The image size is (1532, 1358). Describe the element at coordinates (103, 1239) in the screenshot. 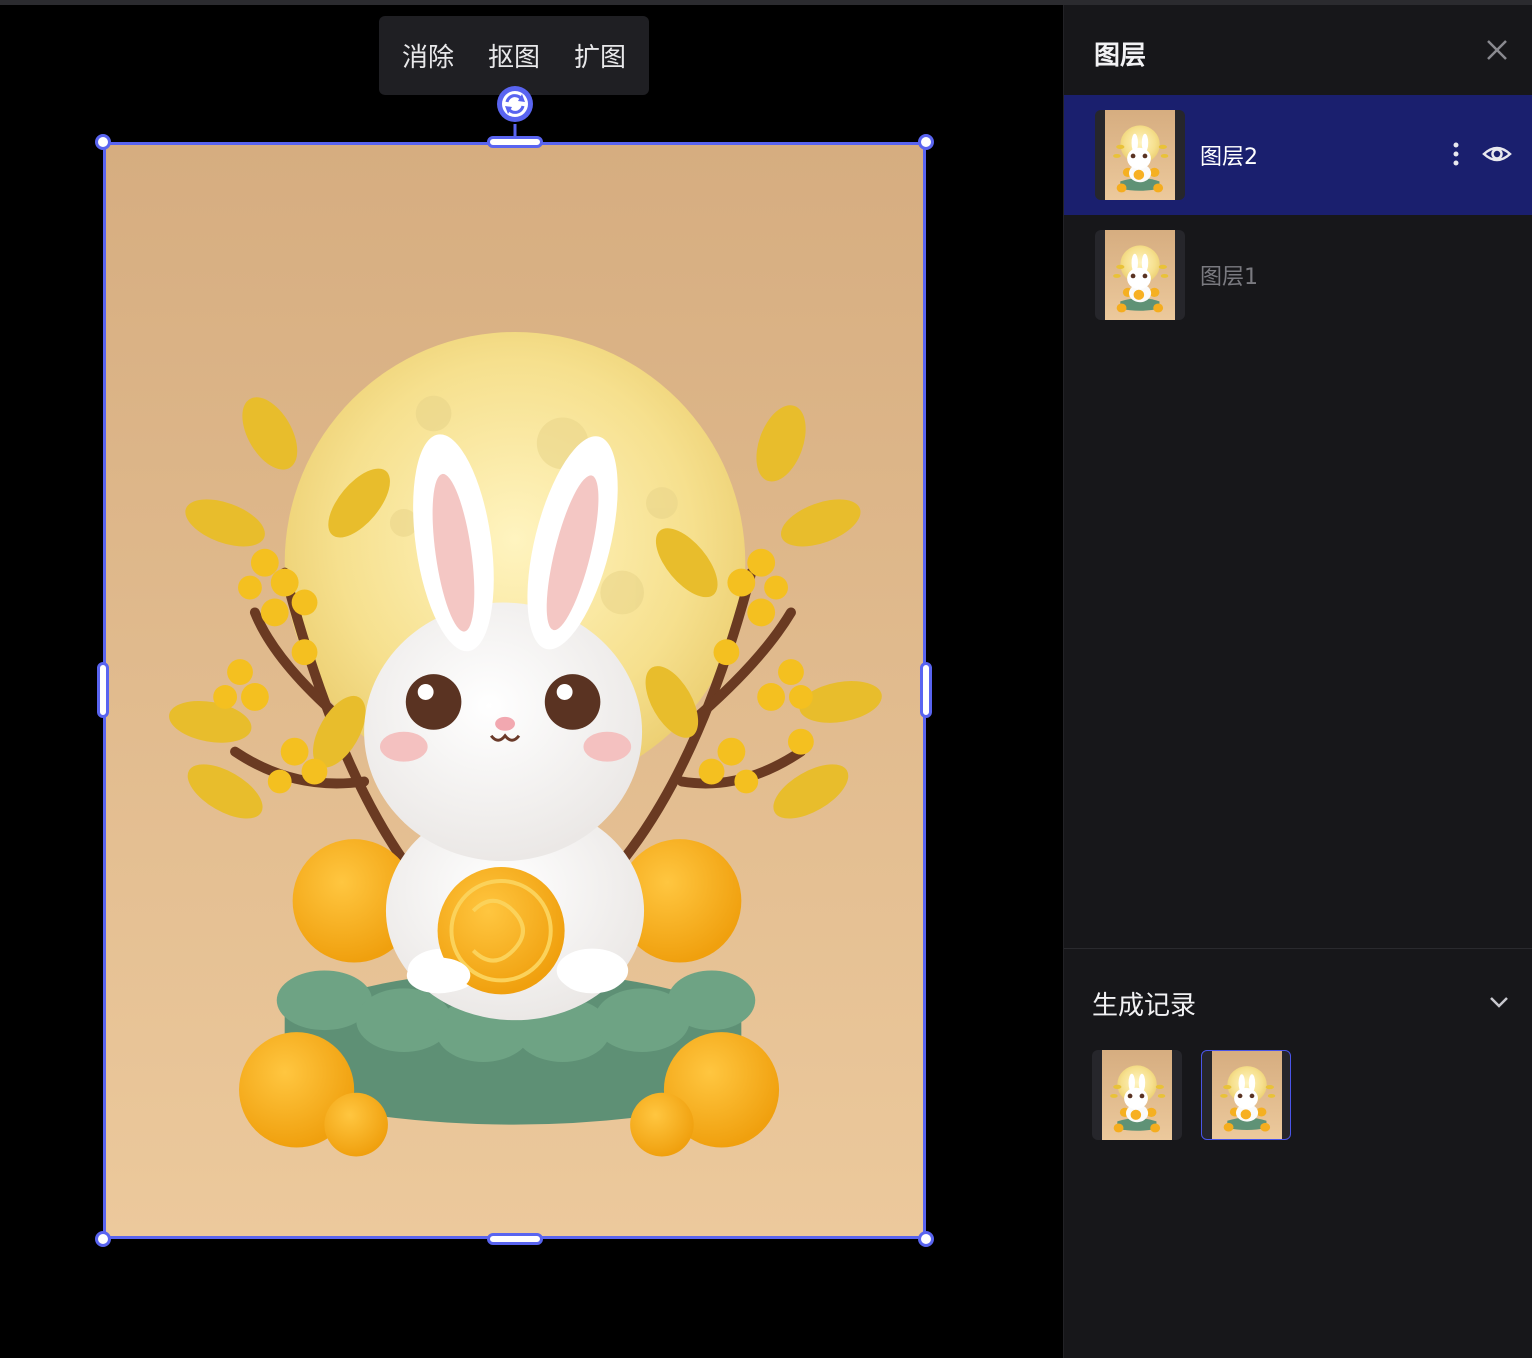

I see `resize-handle-bottom-left` at that location.